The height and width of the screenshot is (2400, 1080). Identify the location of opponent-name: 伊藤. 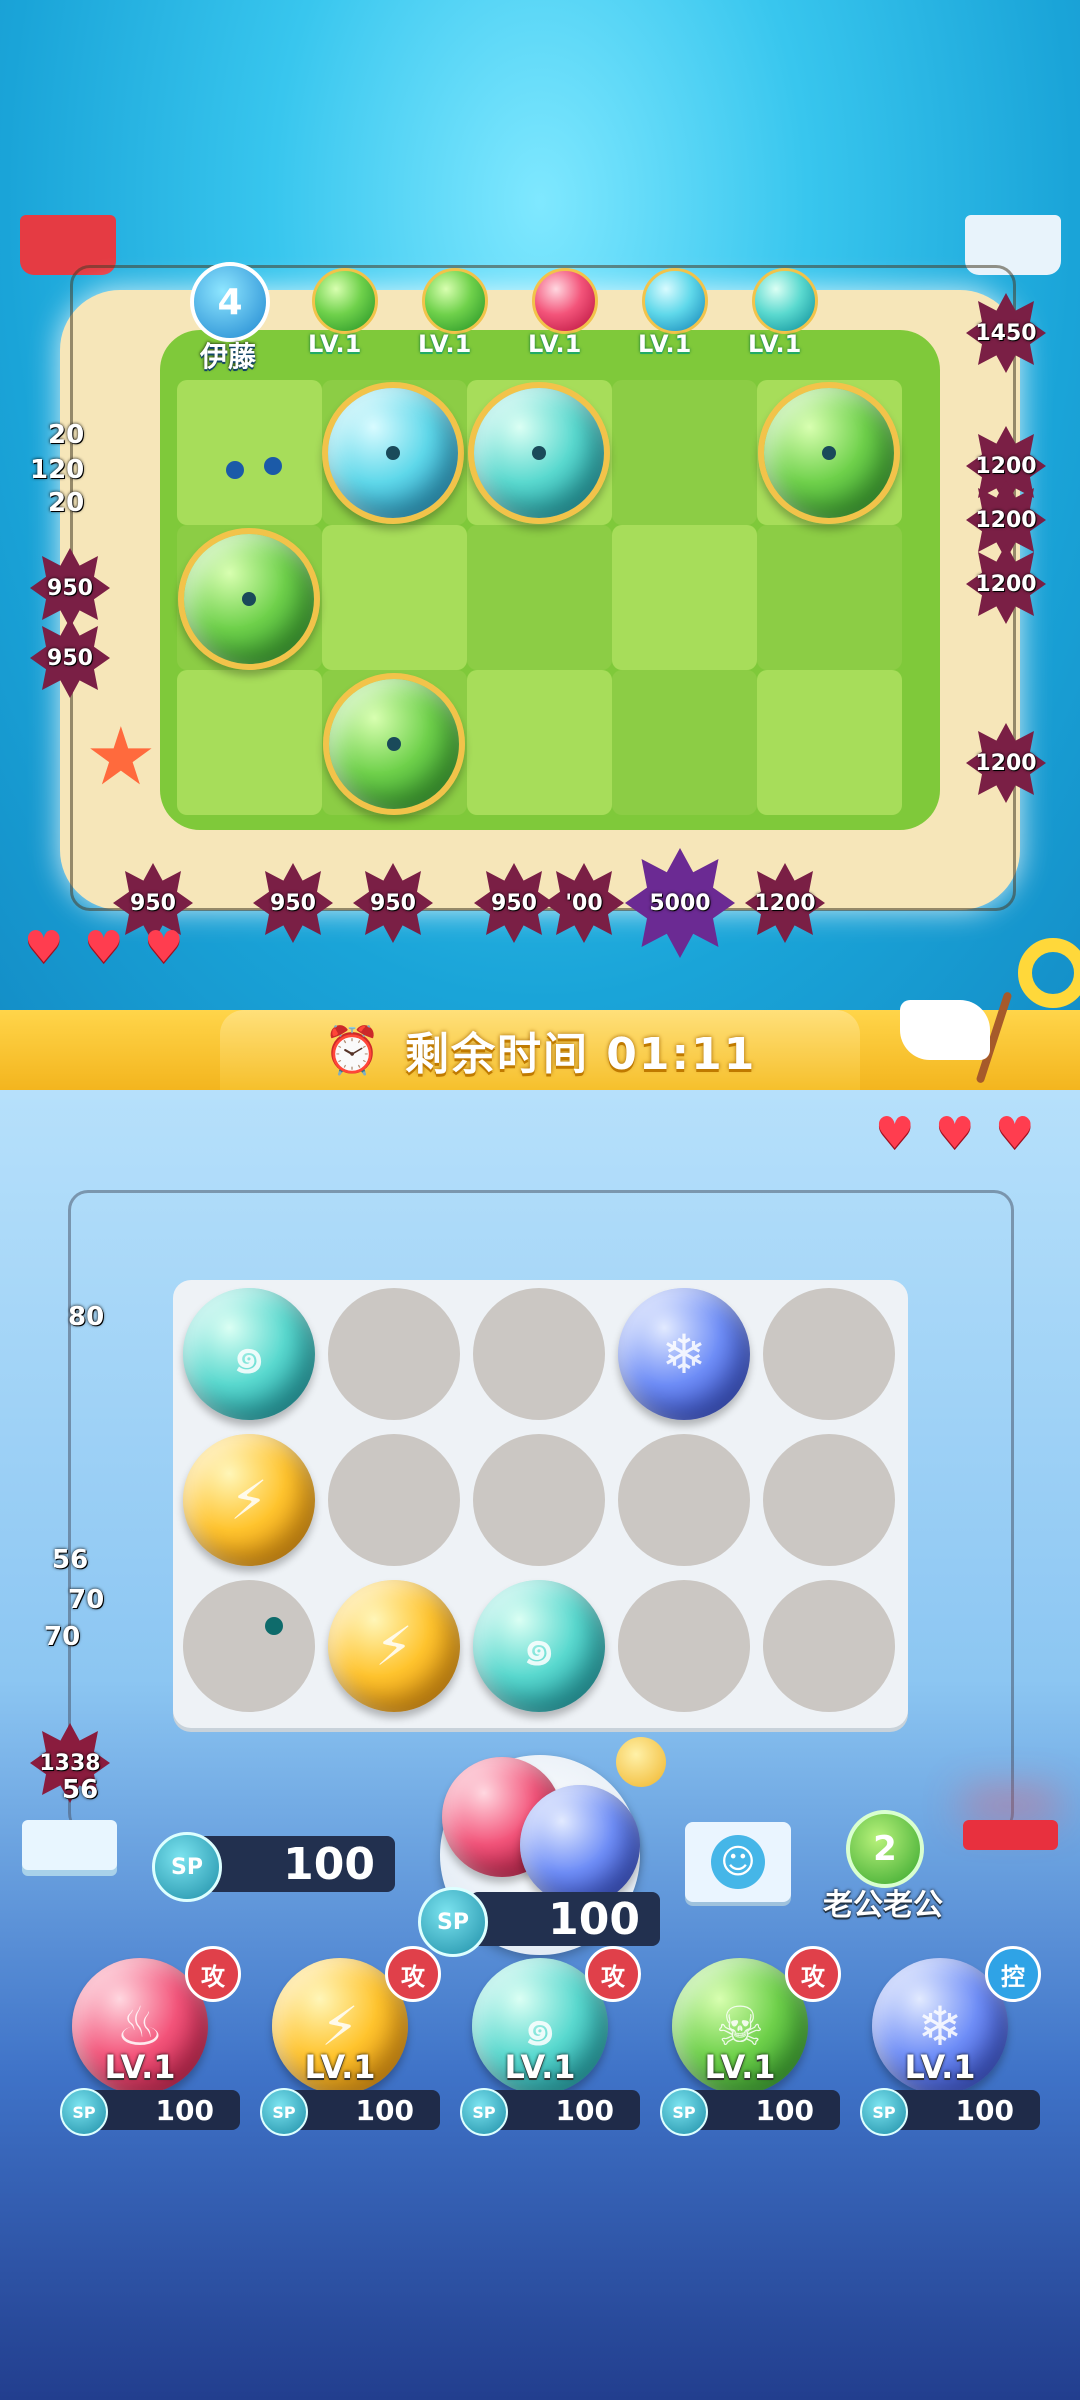
(227, 356).